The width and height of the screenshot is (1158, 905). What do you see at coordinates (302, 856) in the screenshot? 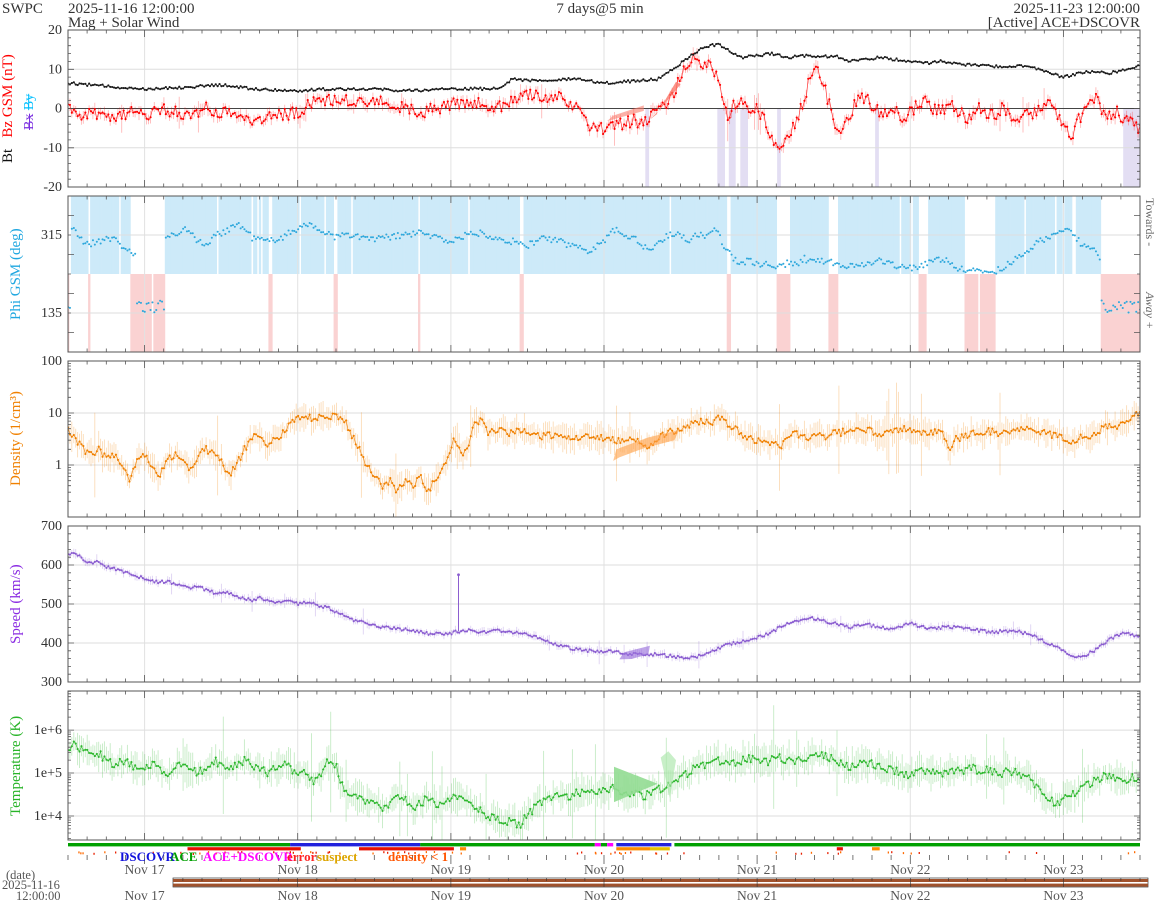
I see `legend-error: error` at bounding box center [302, 856].